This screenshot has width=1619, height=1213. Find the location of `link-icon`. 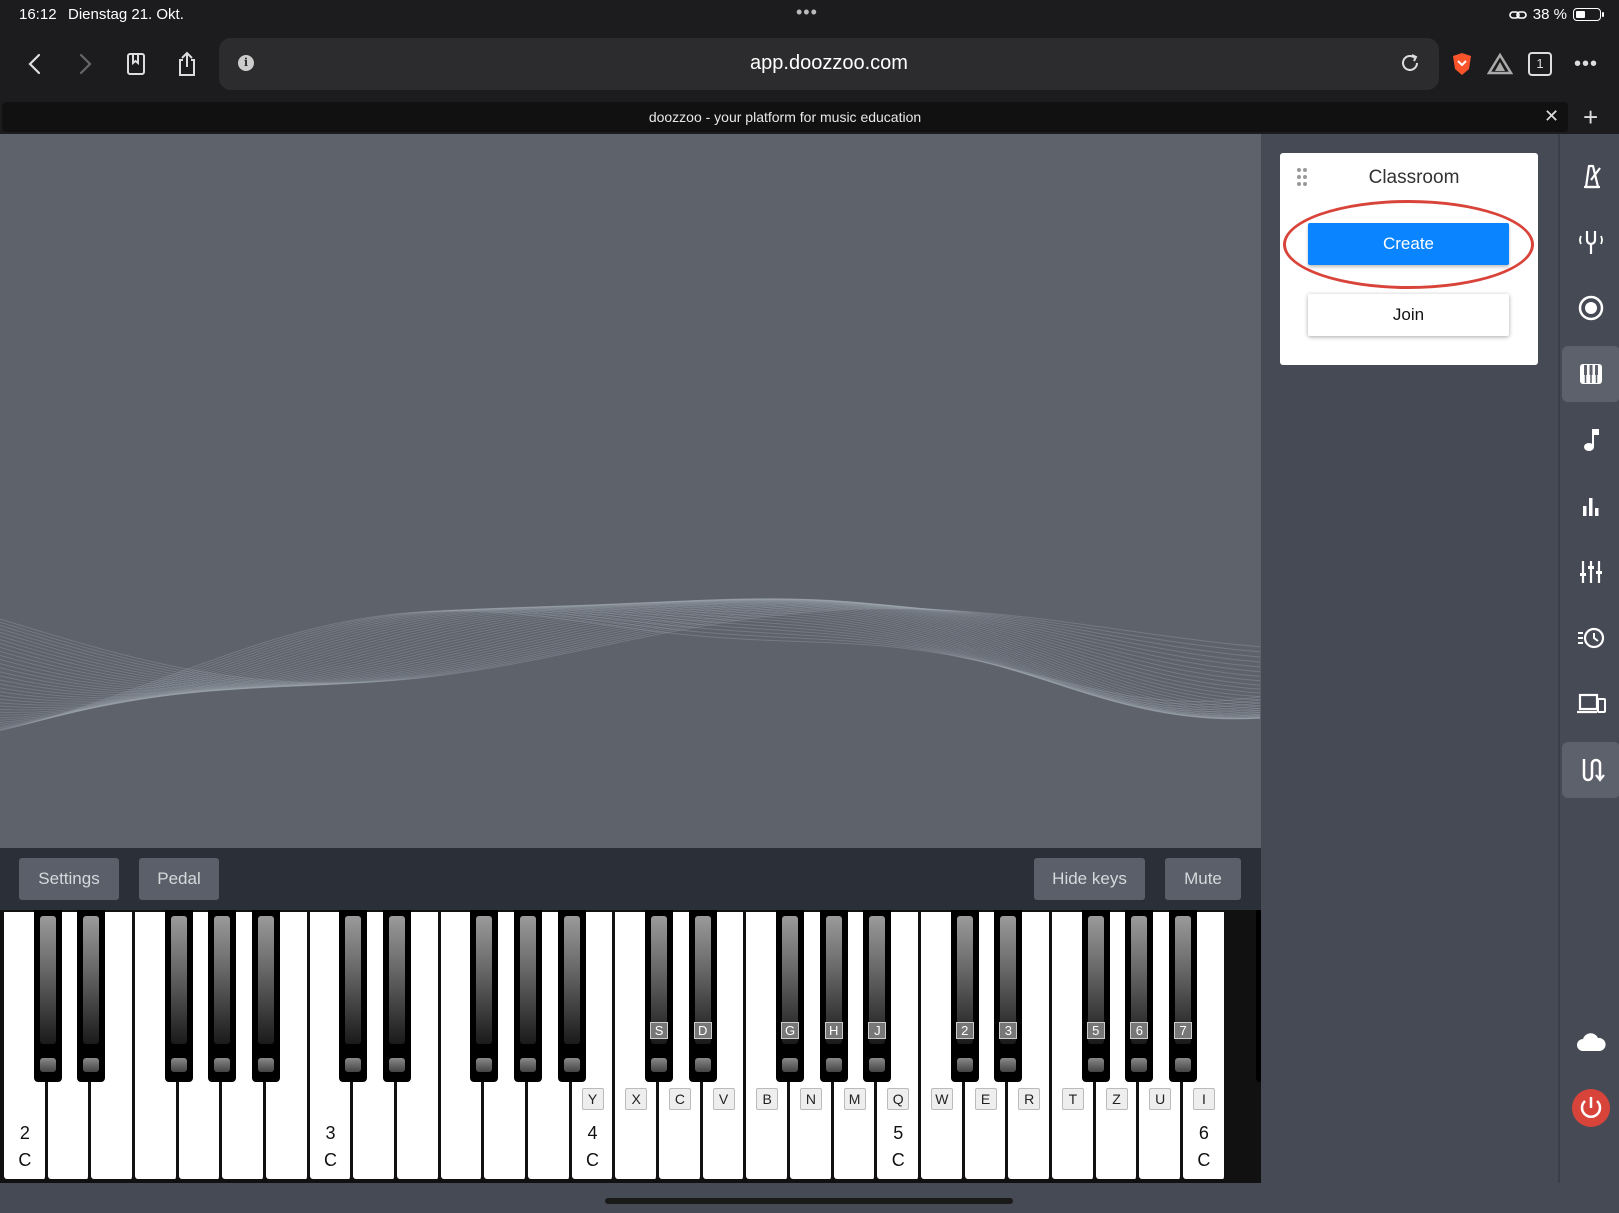

link-icon is located at coordinates (1517, 14).